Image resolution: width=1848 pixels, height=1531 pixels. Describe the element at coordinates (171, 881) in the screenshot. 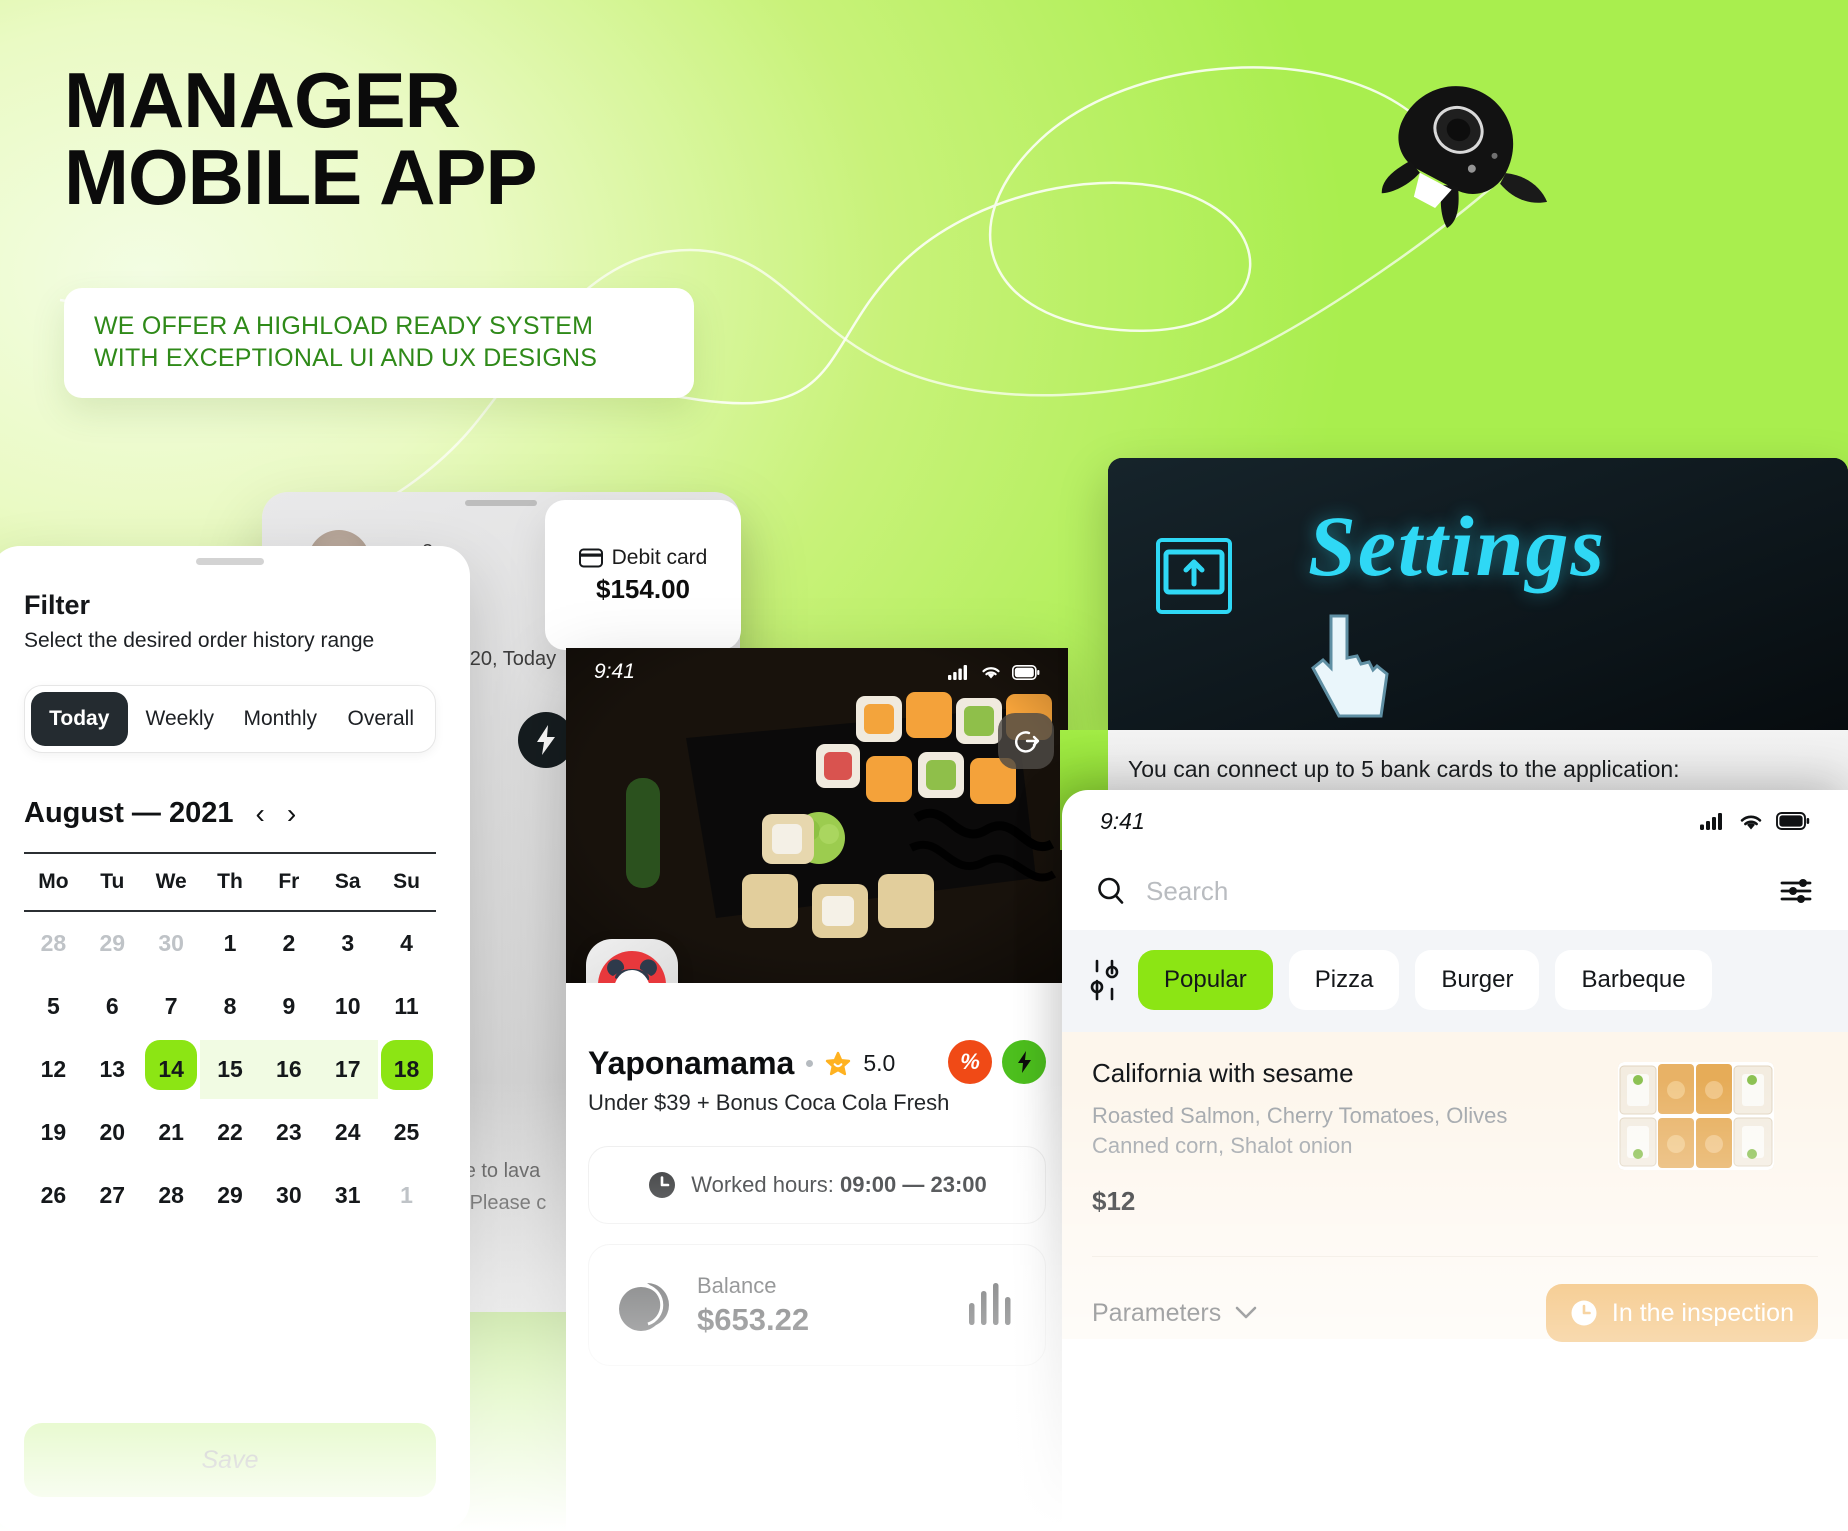

I see `weekday-we: We` at that location.